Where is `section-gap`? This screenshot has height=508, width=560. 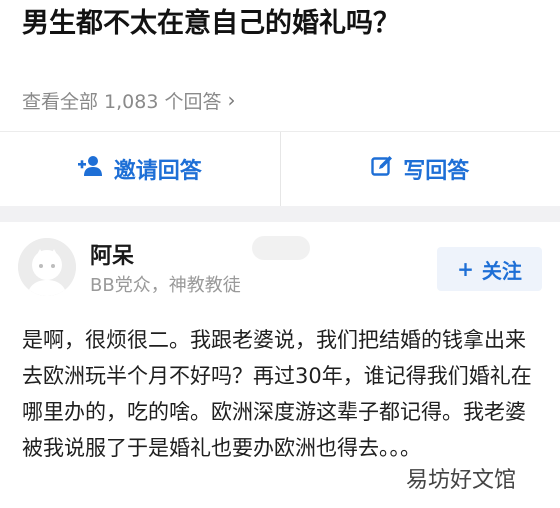
section-gap is located at coordinates (280, 214).